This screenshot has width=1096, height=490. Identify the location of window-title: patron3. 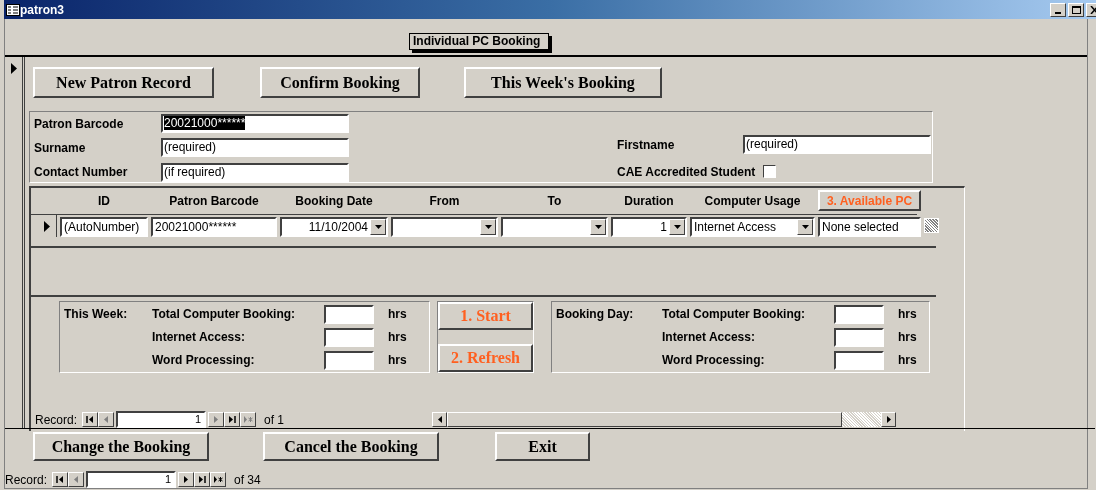
(42, 9).